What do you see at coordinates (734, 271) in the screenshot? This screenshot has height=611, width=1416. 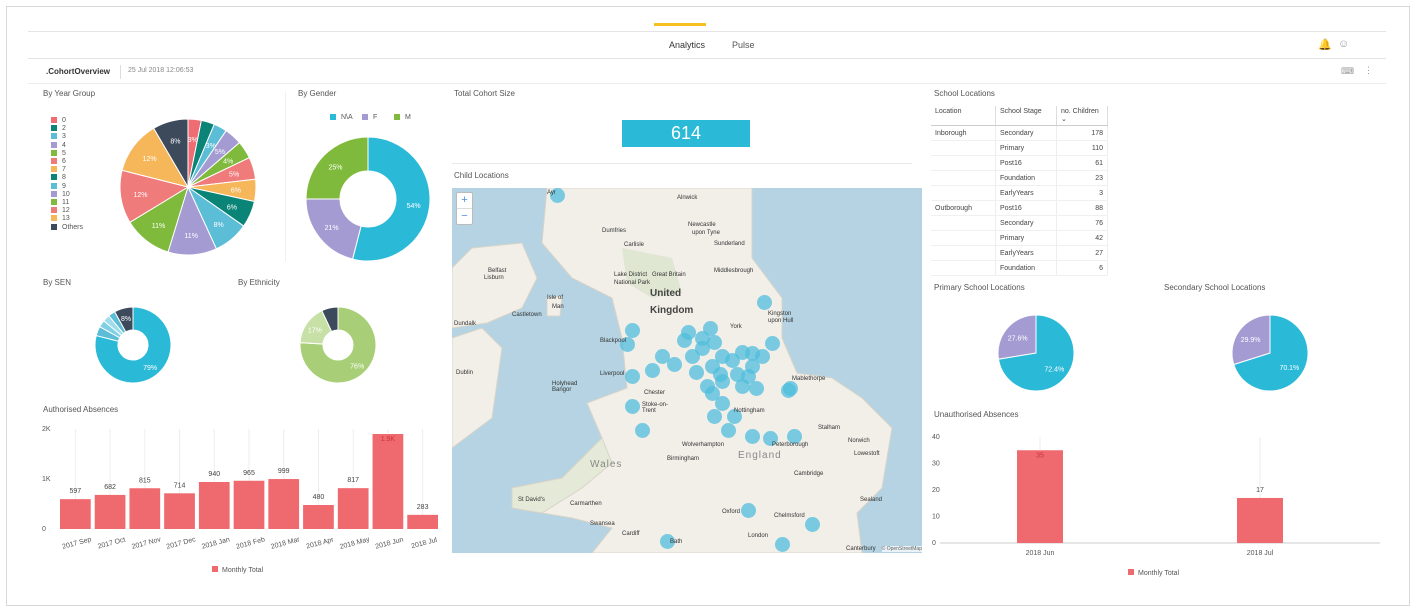 I see `map-place-label: Middlesbrough` at bounding box center [734, 271].